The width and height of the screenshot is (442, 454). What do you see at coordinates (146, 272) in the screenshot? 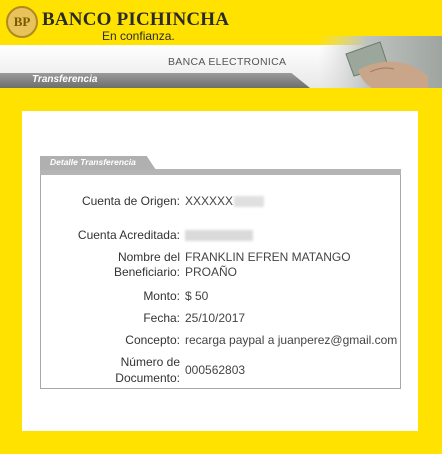
I see `beneficiary-label-line2: Beneficiario:` at bounding box center [146, 272].